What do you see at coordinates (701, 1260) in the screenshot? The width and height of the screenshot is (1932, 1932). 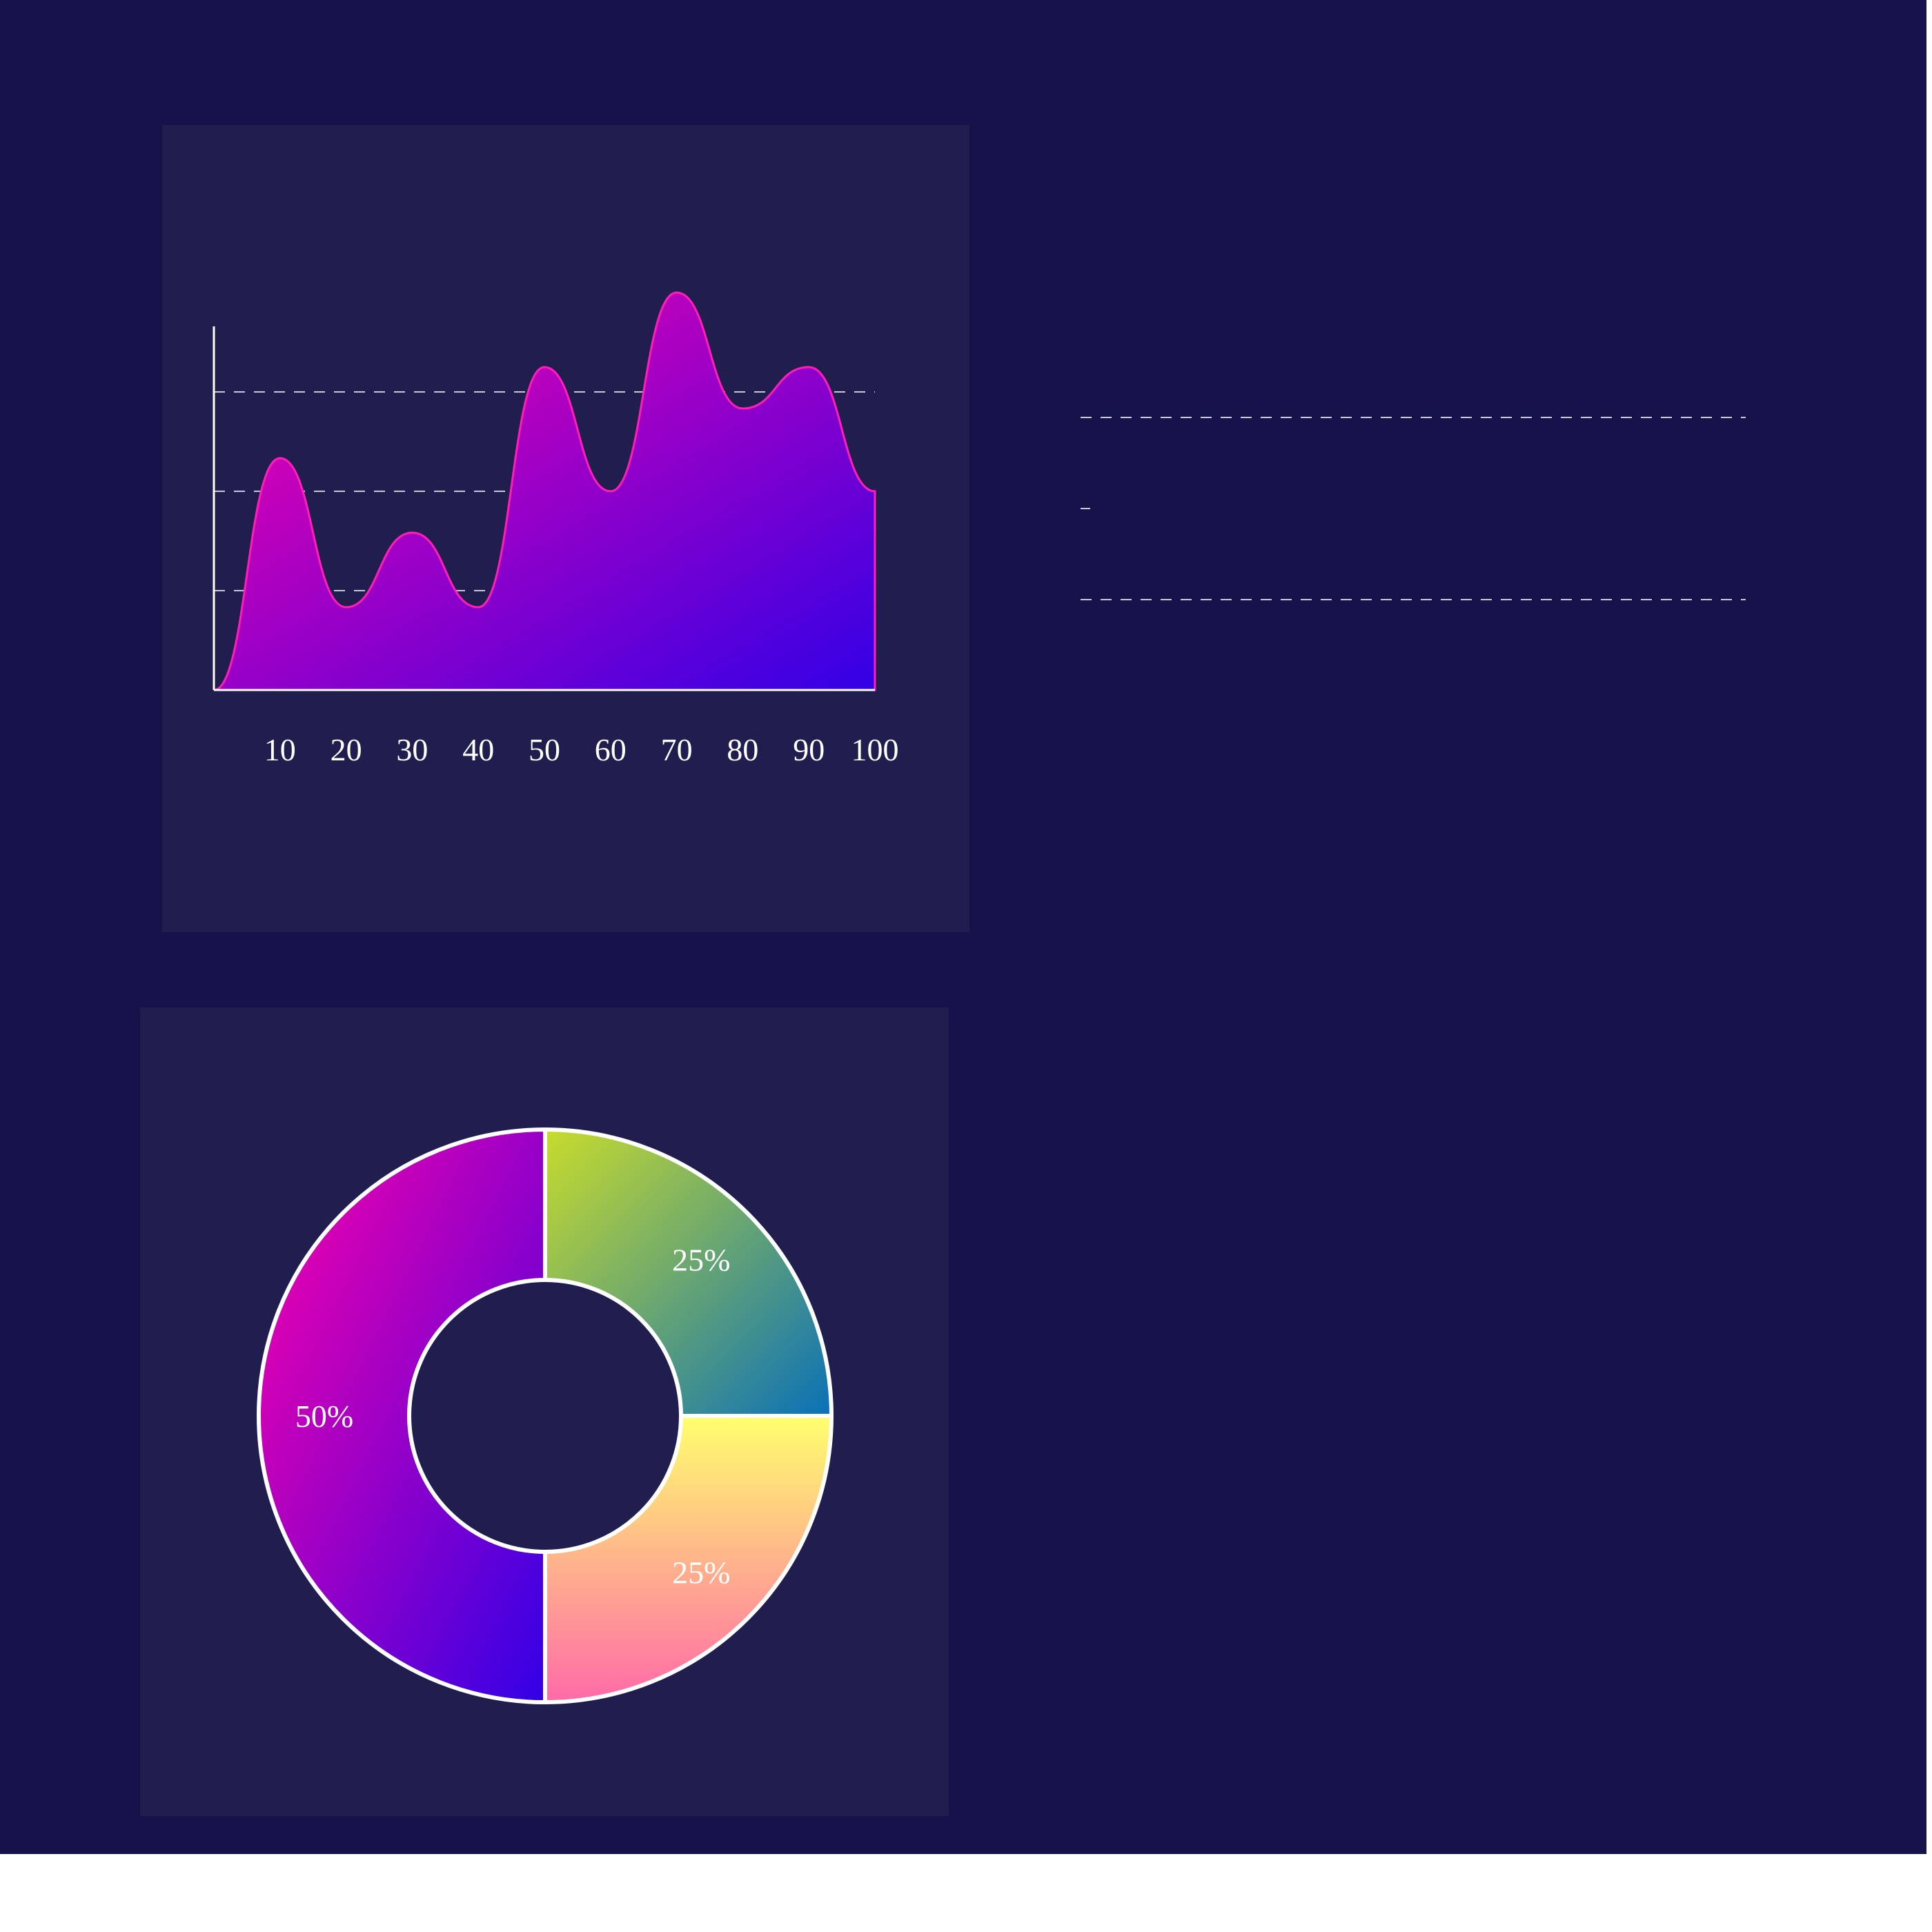 I see `donut-label-1: 25%` at bounding box center [701, 1260].